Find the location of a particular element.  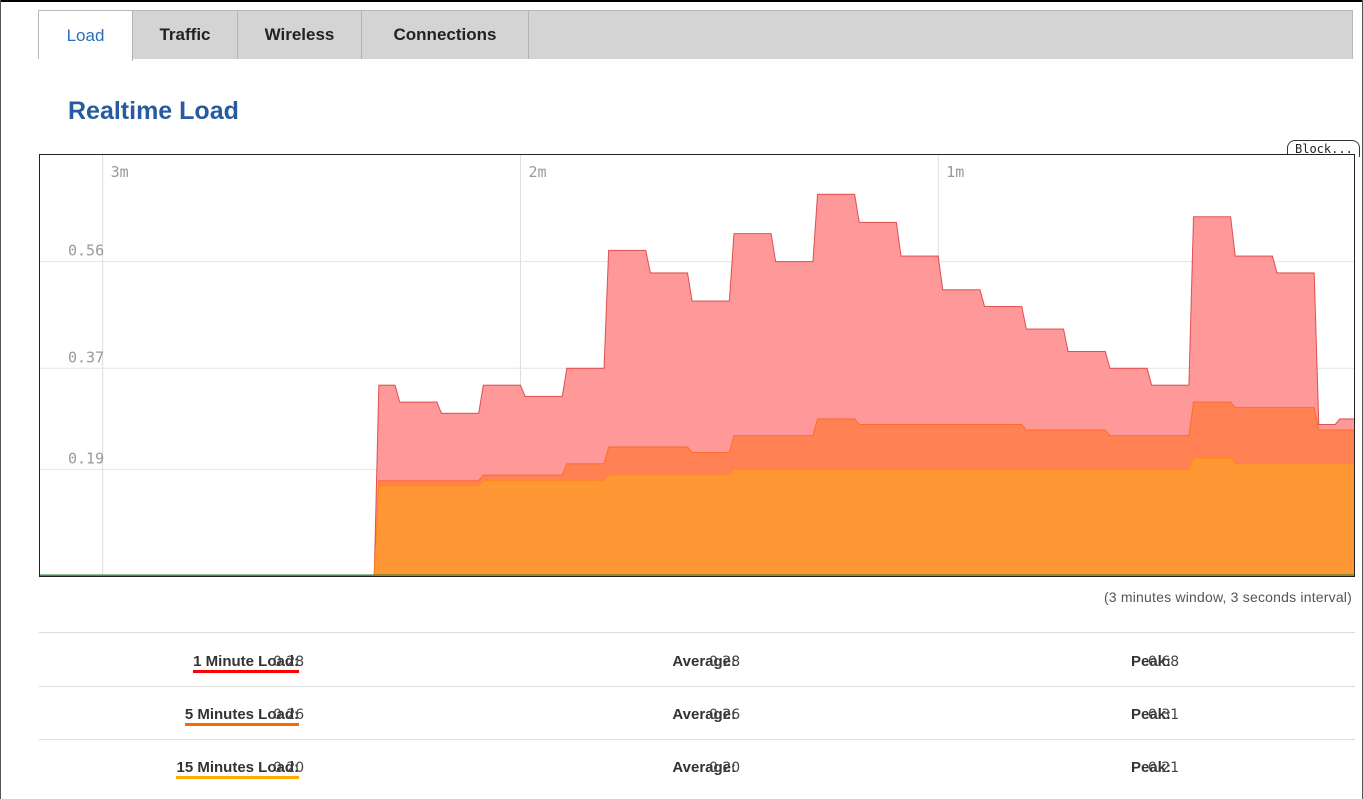

stat-value-15min: 0.20 is located at coordinates (289, 768).